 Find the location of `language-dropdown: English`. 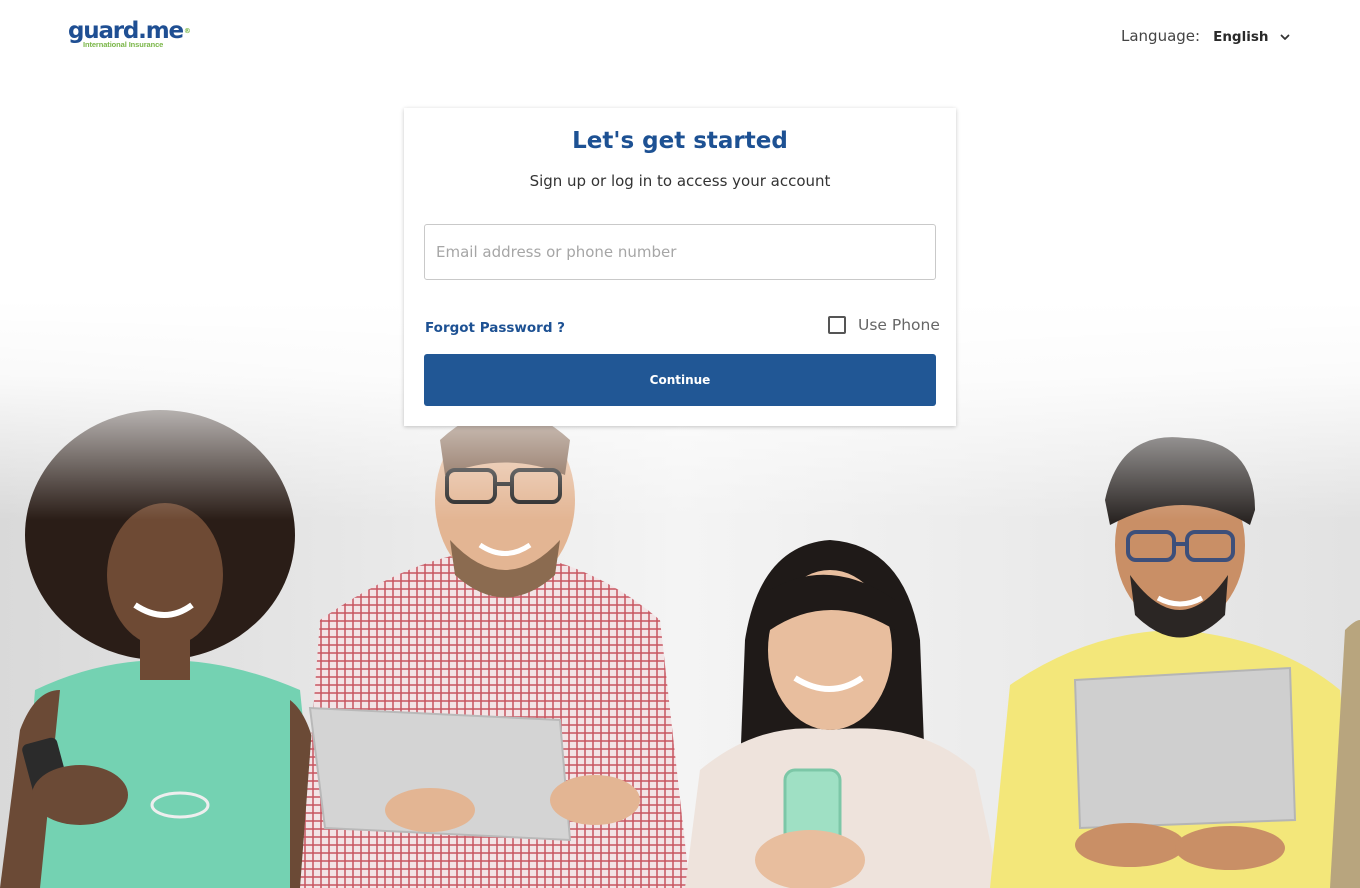

language-dropdown: English is located at coordinates (1251, 37).